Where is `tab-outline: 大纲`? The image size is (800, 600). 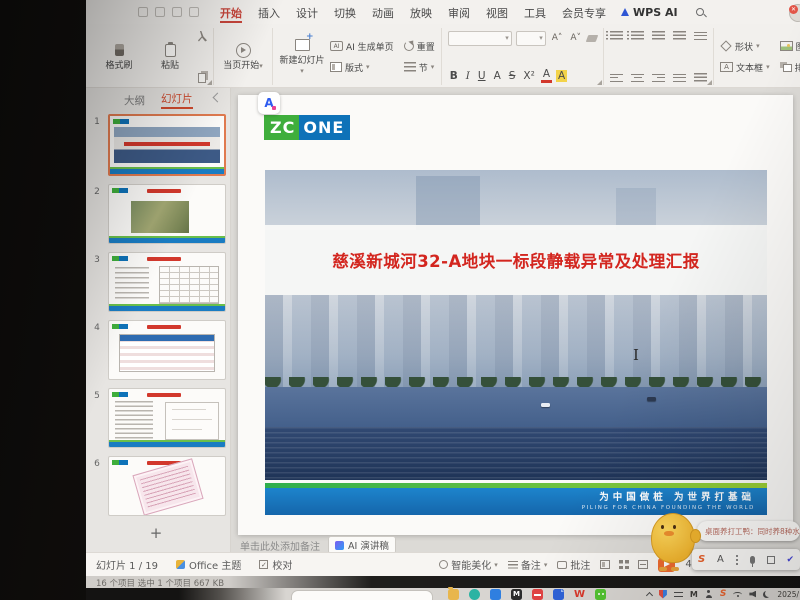 tab-outline: 大纲 is located at coordinates (134, 100).